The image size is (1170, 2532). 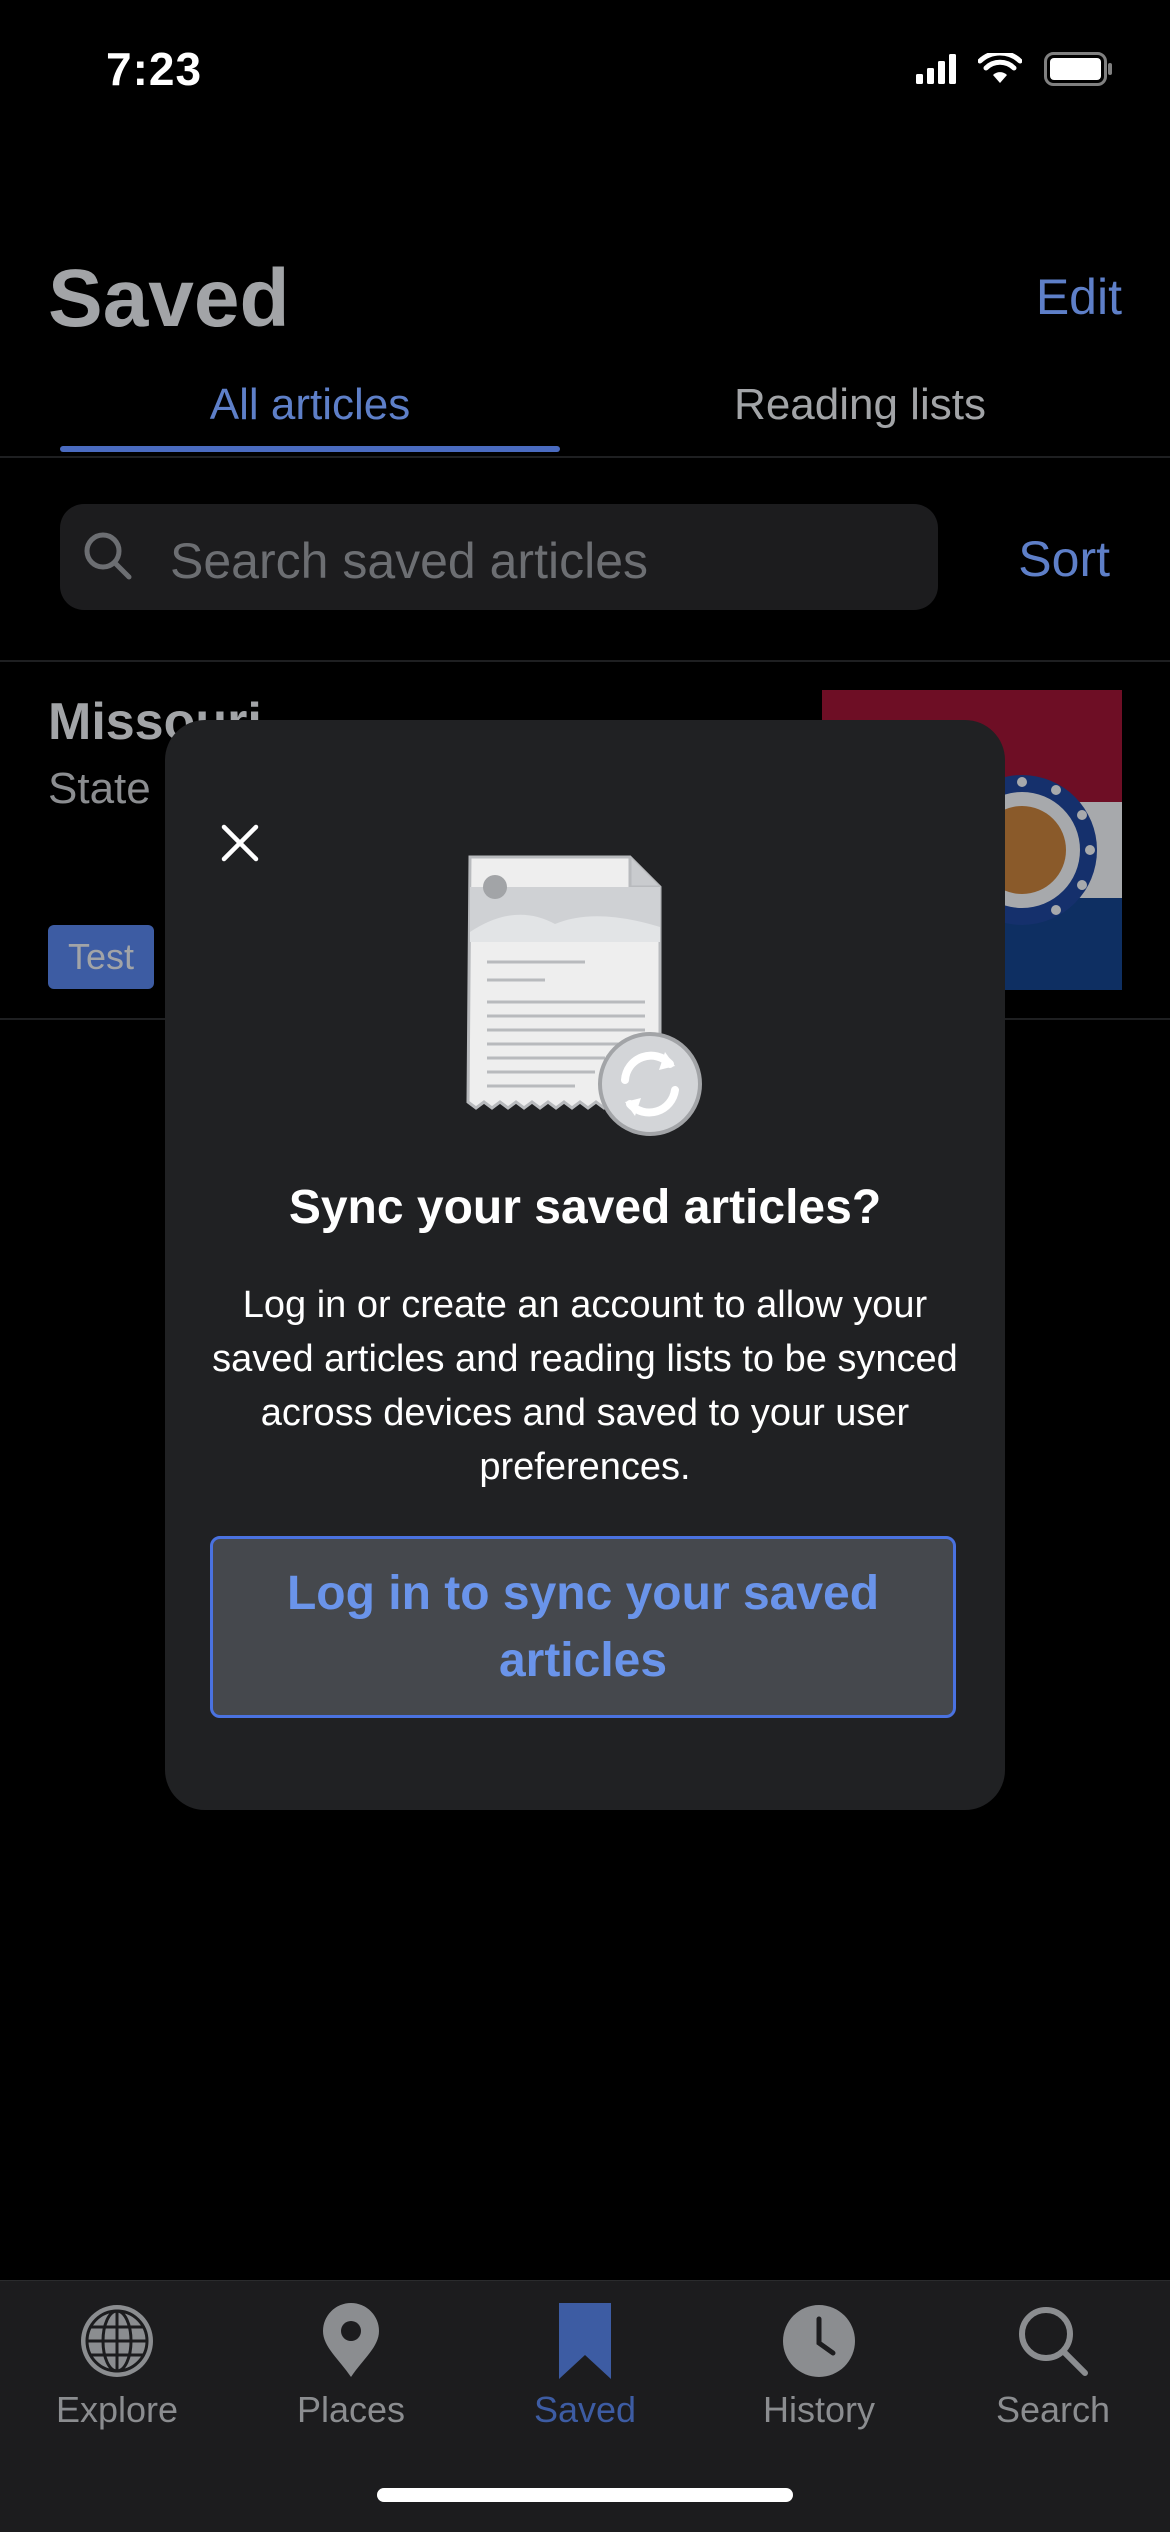 What do you see at coordinates (117, 2409) in the screenshot?
I see `tab-label: Explore` at bounding box center [117, 2409].